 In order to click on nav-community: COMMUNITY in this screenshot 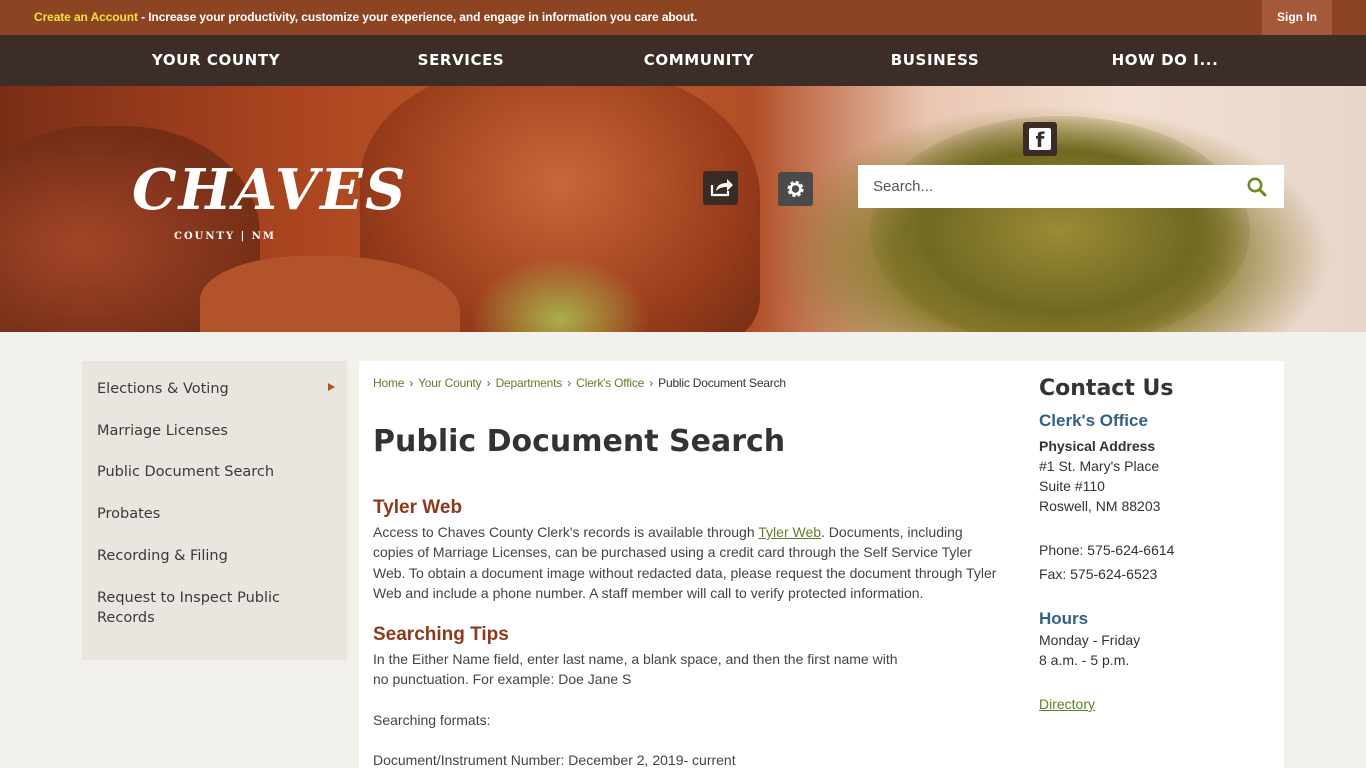, I will do `click(699, 60)`.